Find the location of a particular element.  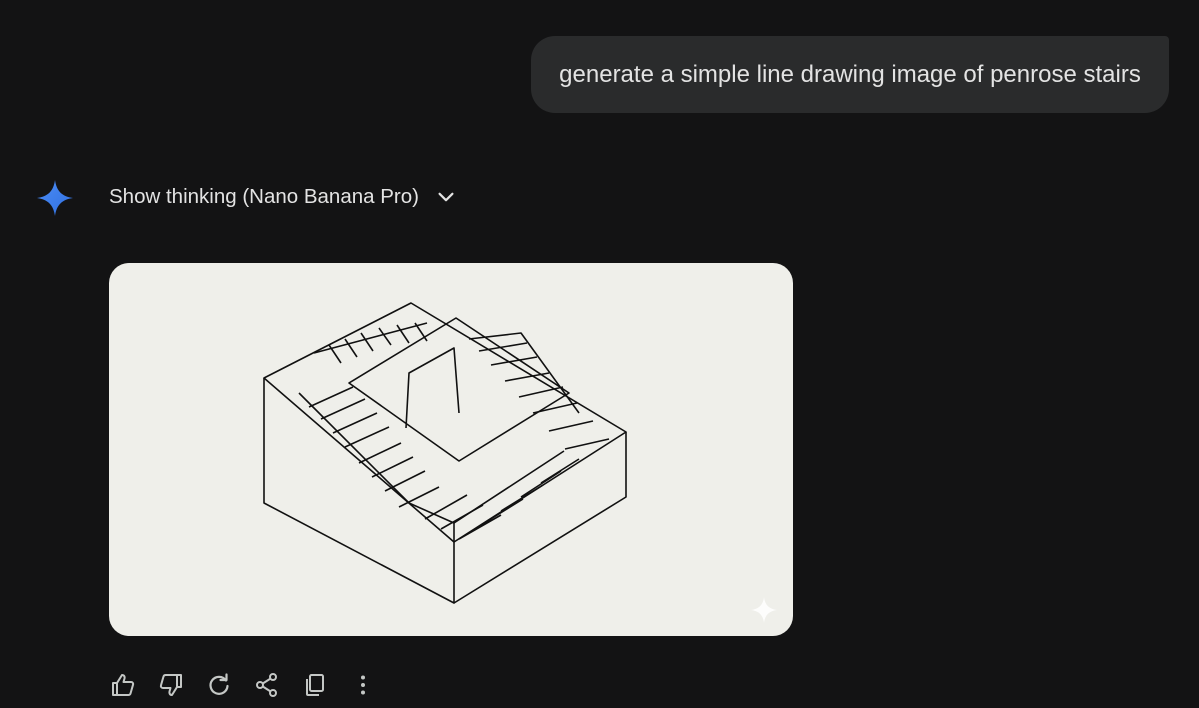

copy-icon is located at coordinates (315, 685).